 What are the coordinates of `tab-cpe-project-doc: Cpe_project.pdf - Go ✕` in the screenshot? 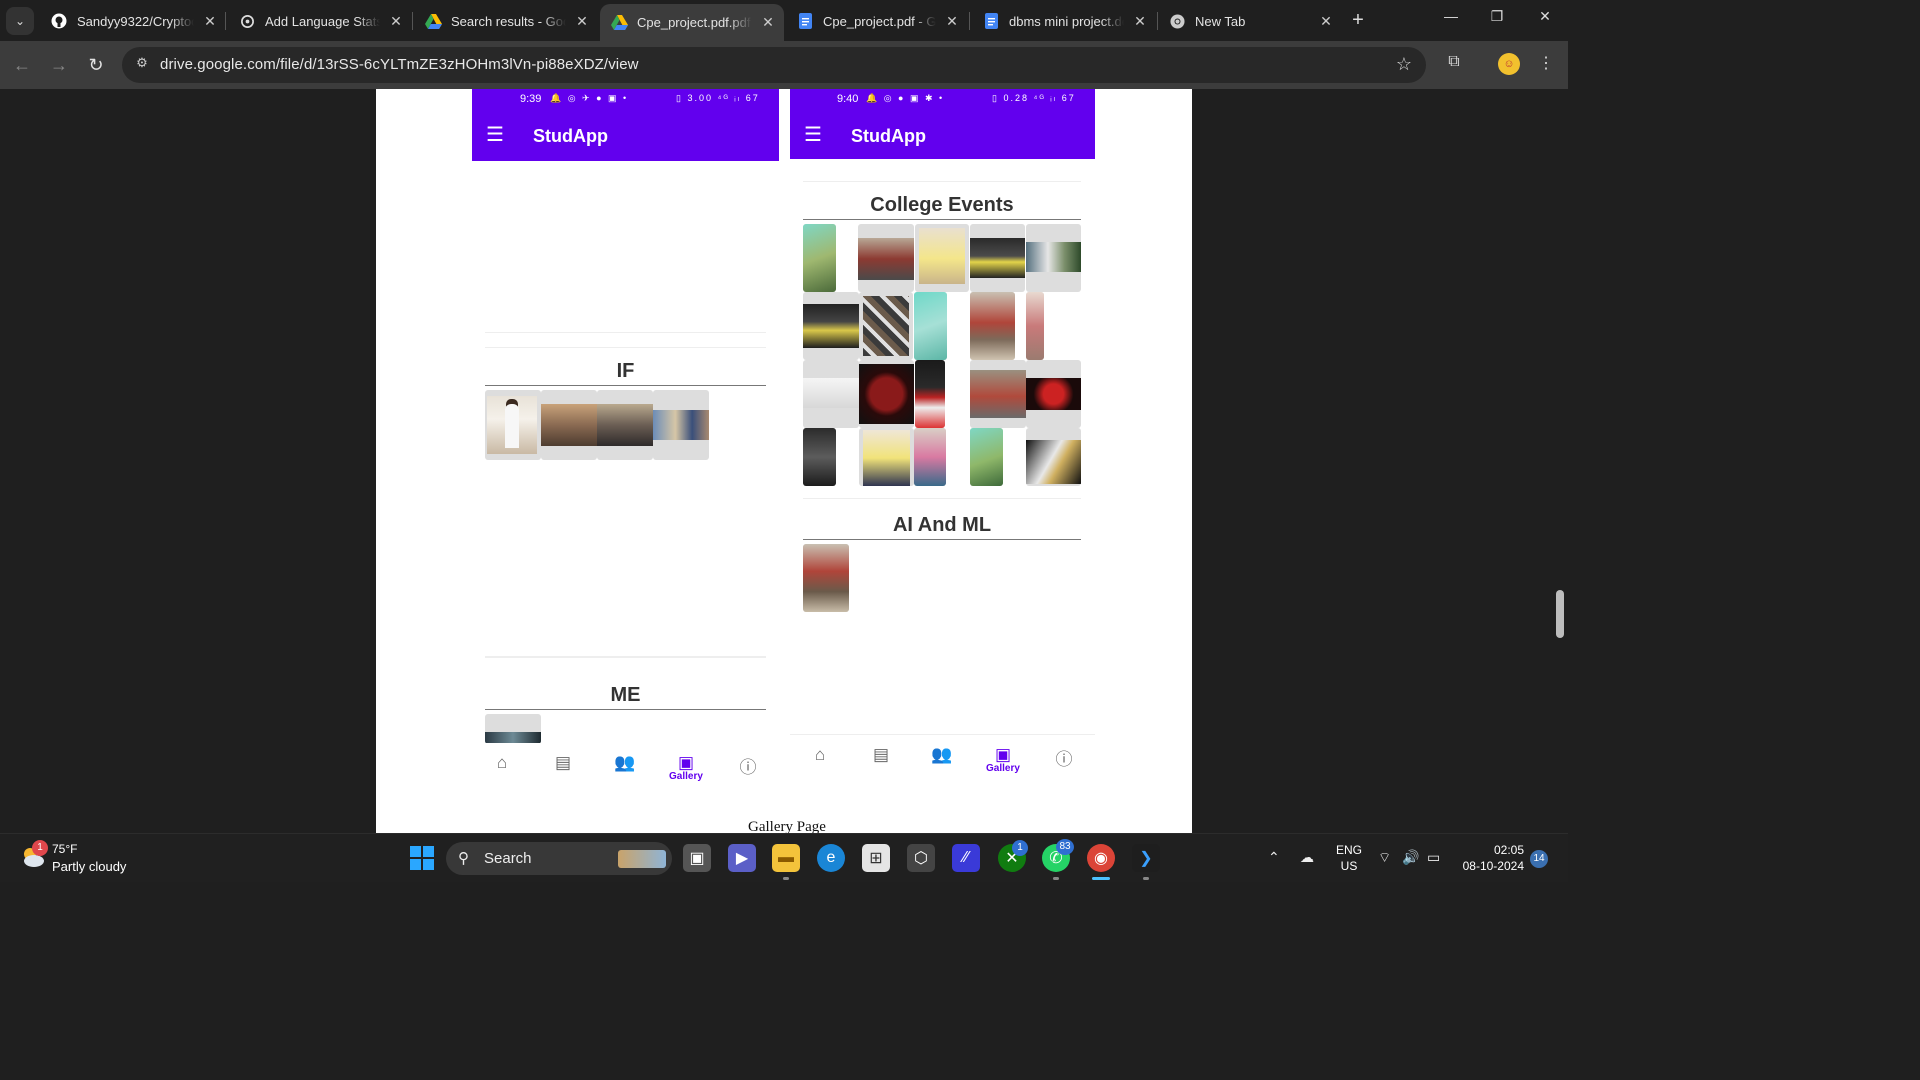 It's located at (877, 21).